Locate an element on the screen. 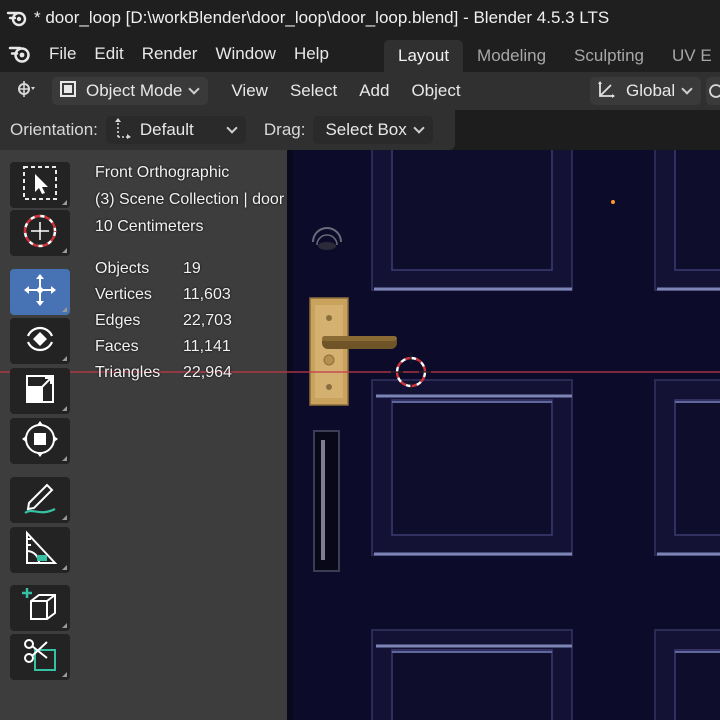  drag-value: Select Box is located at coordinates (366, 129).